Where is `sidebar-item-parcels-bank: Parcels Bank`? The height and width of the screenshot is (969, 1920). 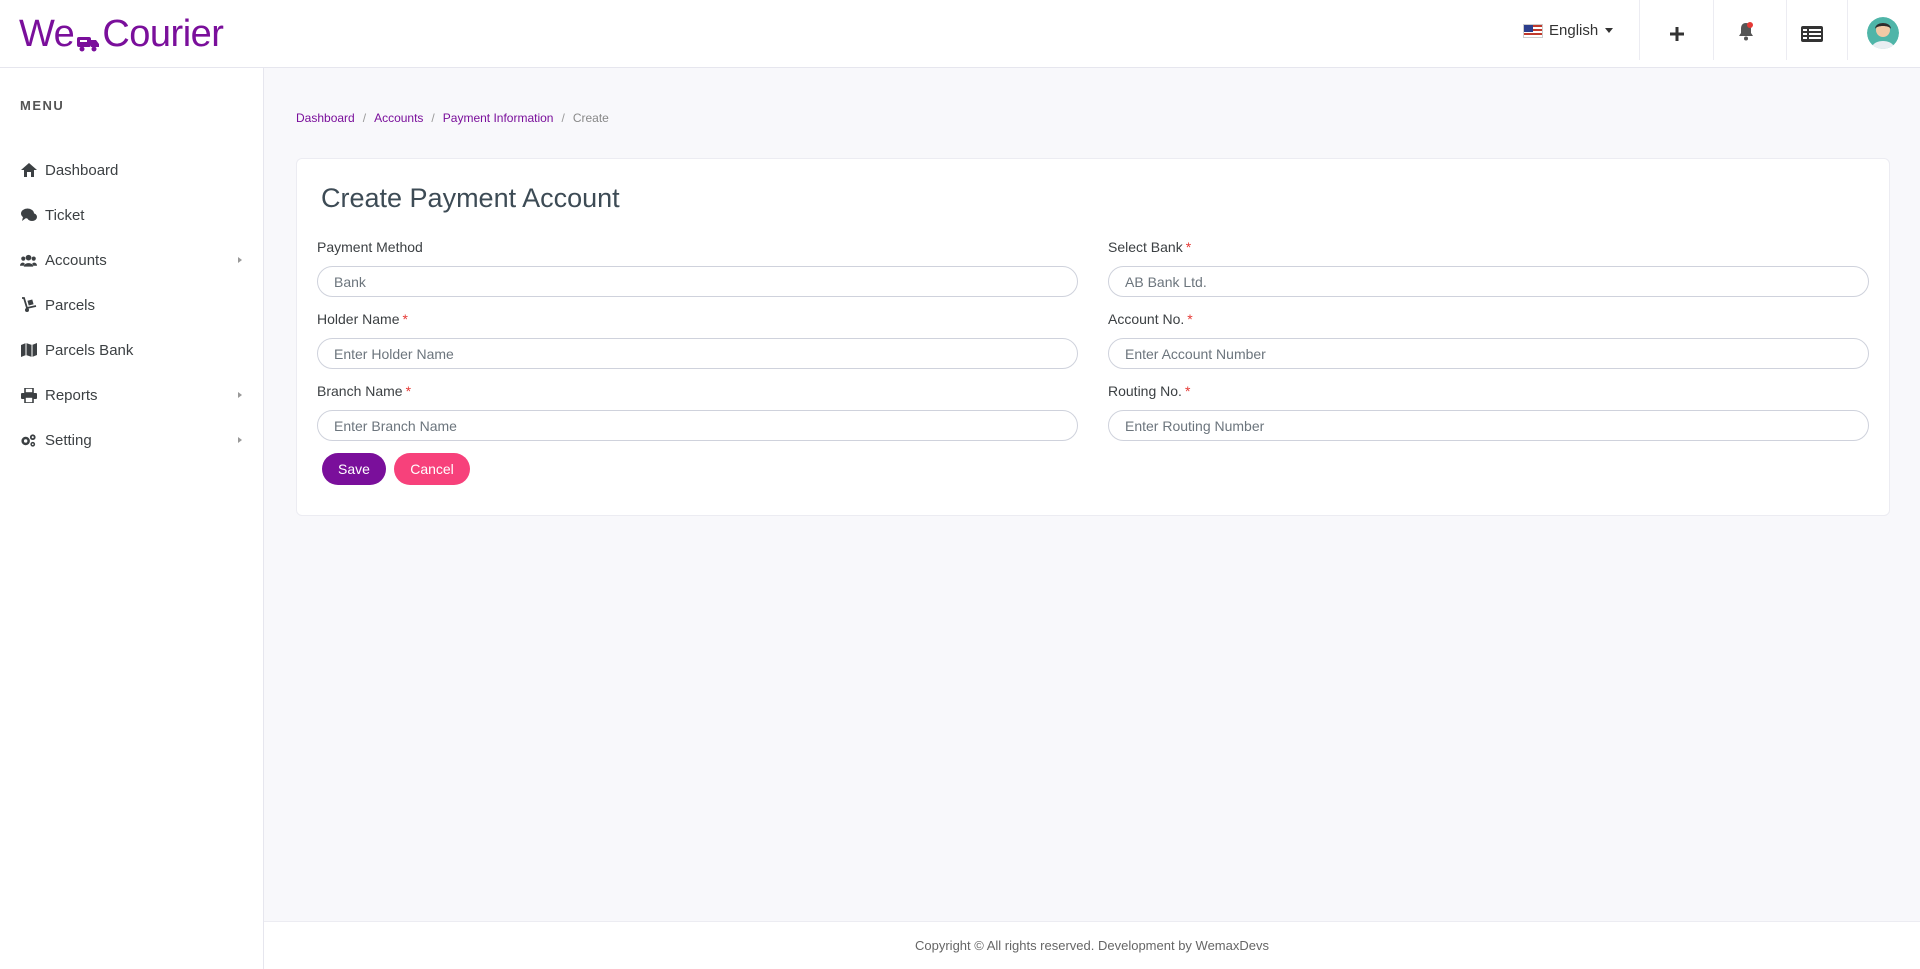
sidebar-item-parcels-bank: Parcels Bank is located at coordinates (132, 350).